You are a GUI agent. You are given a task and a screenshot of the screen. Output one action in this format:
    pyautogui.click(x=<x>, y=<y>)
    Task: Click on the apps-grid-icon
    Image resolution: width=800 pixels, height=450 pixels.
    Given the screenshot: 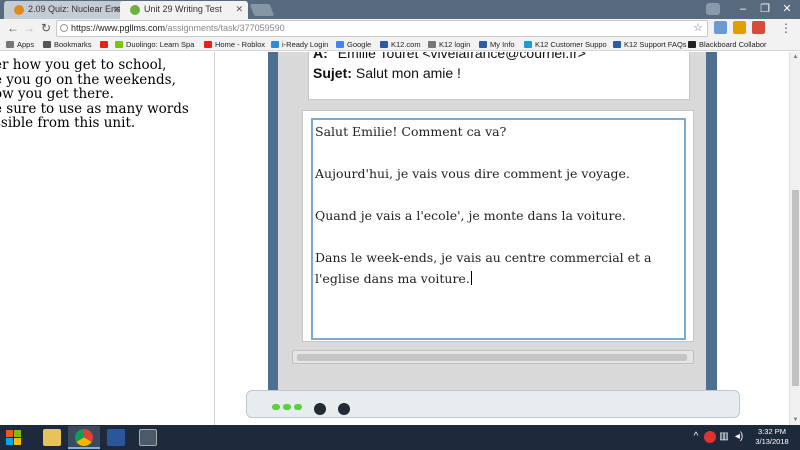 What is the action you would take?
    pyautogui.click(x=10, y=44)
    